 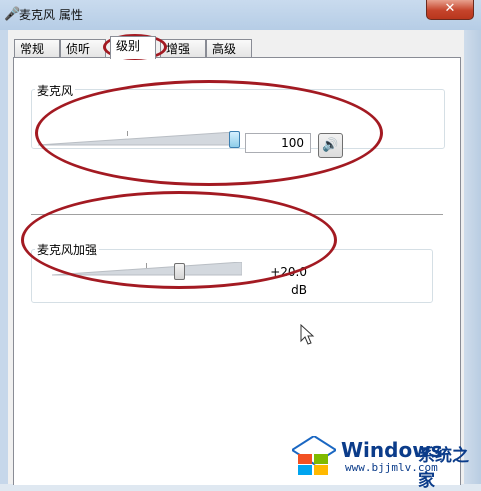 What do you see at coordinates (78, 49) in the screenshot?
I see `tab-label: 侦听` at bounding box center [78, 49].